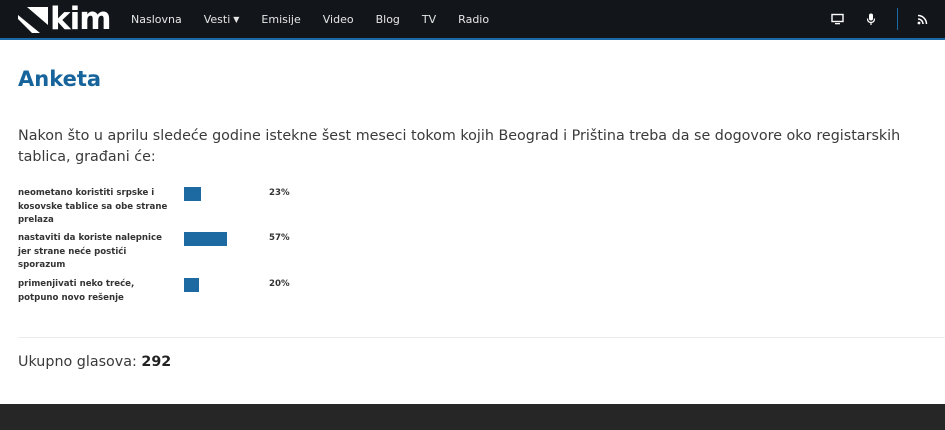 Image resolution: width=945 pixels, height=430 pixels. What do you see at coordinates (156, 362) in the screenshot?
I see `total-votes-value: 292` at bounding box center [156, 362].